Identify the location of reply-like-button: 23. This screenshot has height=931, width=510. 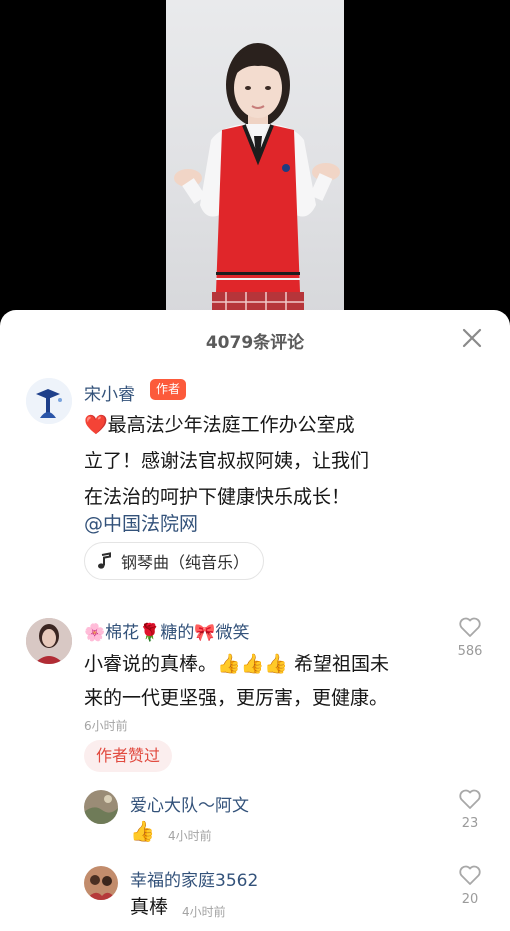
(470, 809).